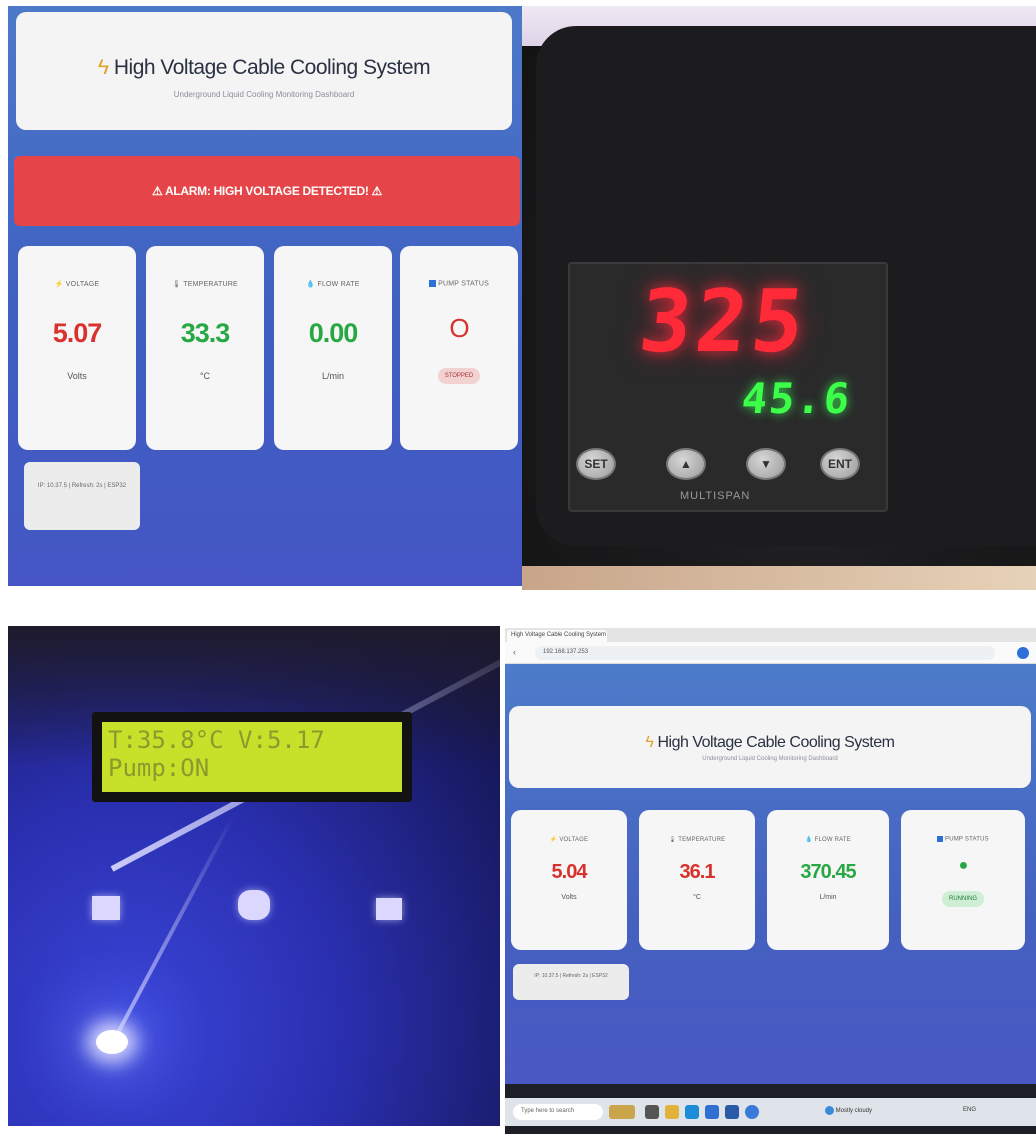 This screenshot has height=1134, width=1036. What do you see at coordinates (459, 328) in the screenshot?
I see `pump-indicator: O` at bounding box center [459, 328].